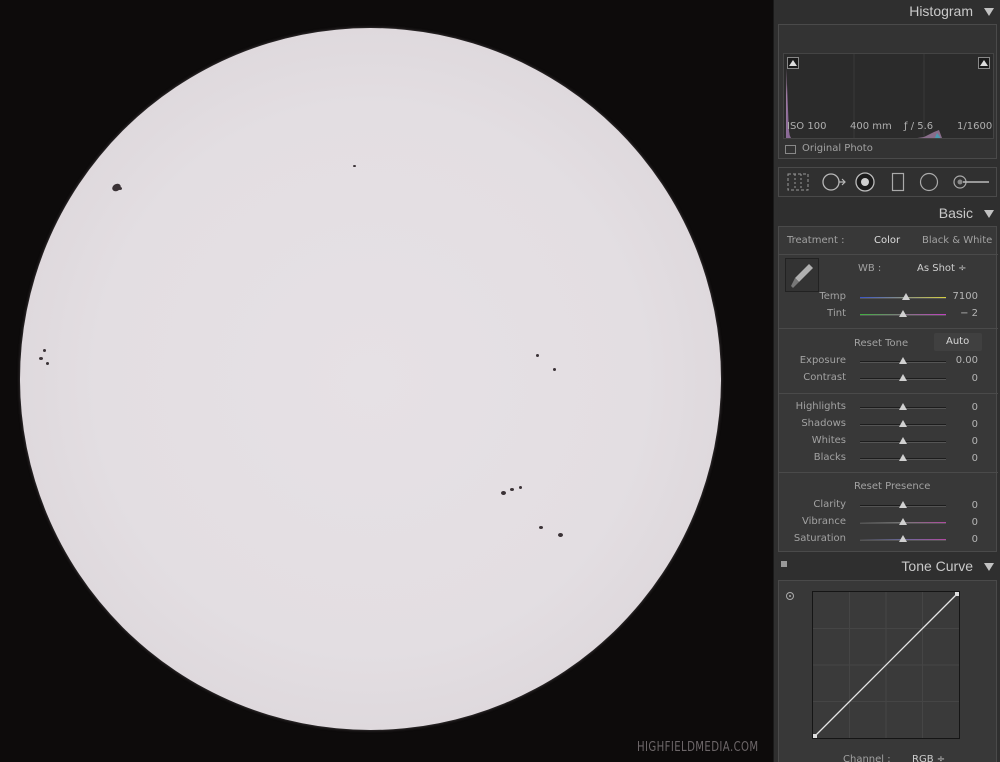 The image size is (1000, 762). Describe the element at coordinates (967, 360) in the screenshot. I see `exposure-value: 0.00` at that location.